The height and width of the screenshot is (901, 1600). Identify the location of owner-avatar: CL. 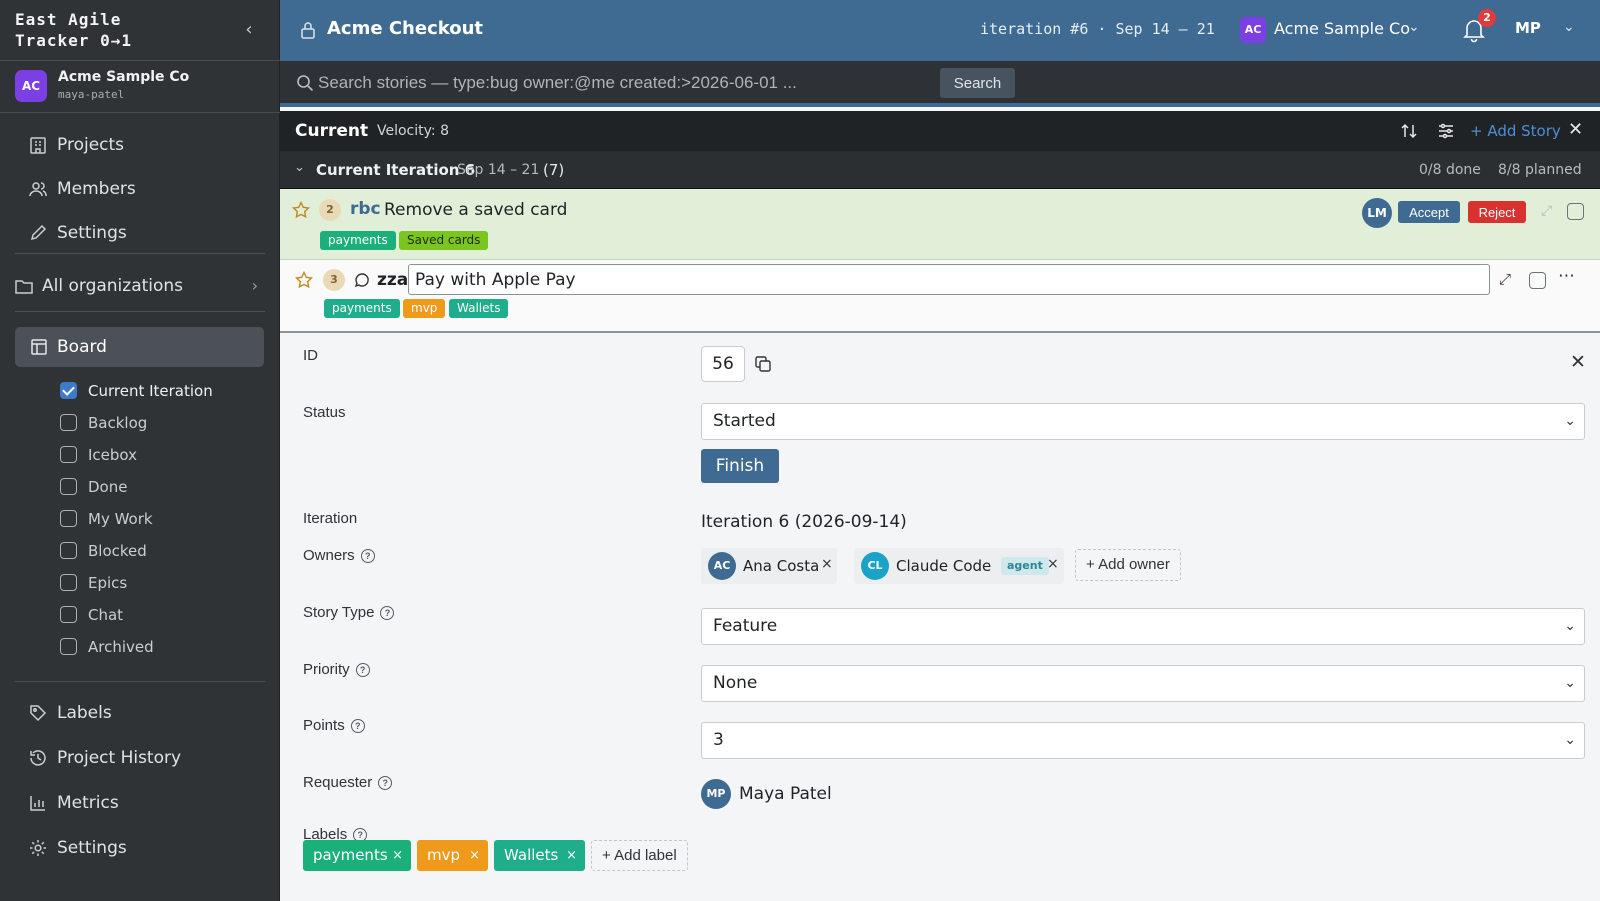
(875, 566).